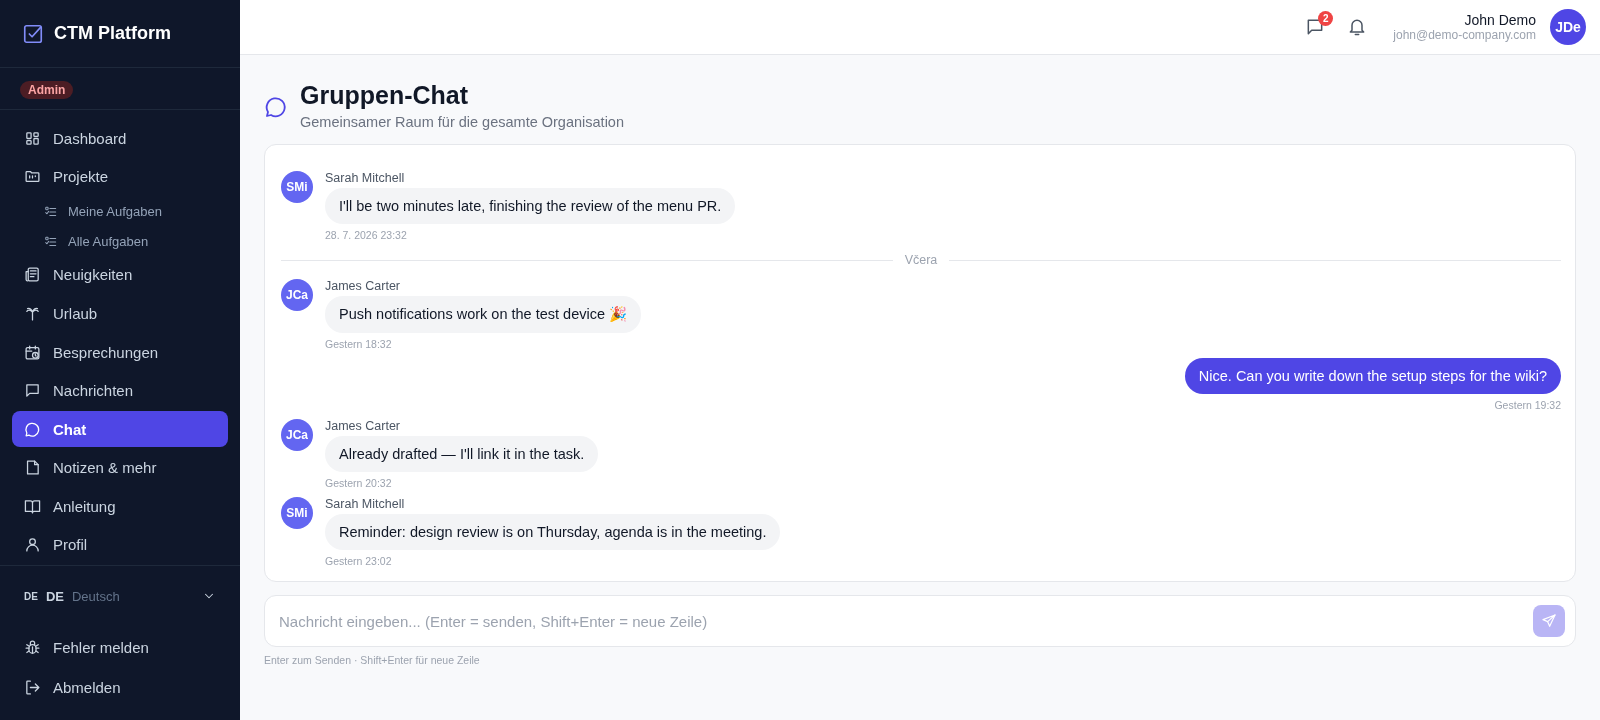 This screenshot has width=1600, height=720. Describe the element at coordinates (32, 687) in the screenshot. I see `logout-icon` at that location.